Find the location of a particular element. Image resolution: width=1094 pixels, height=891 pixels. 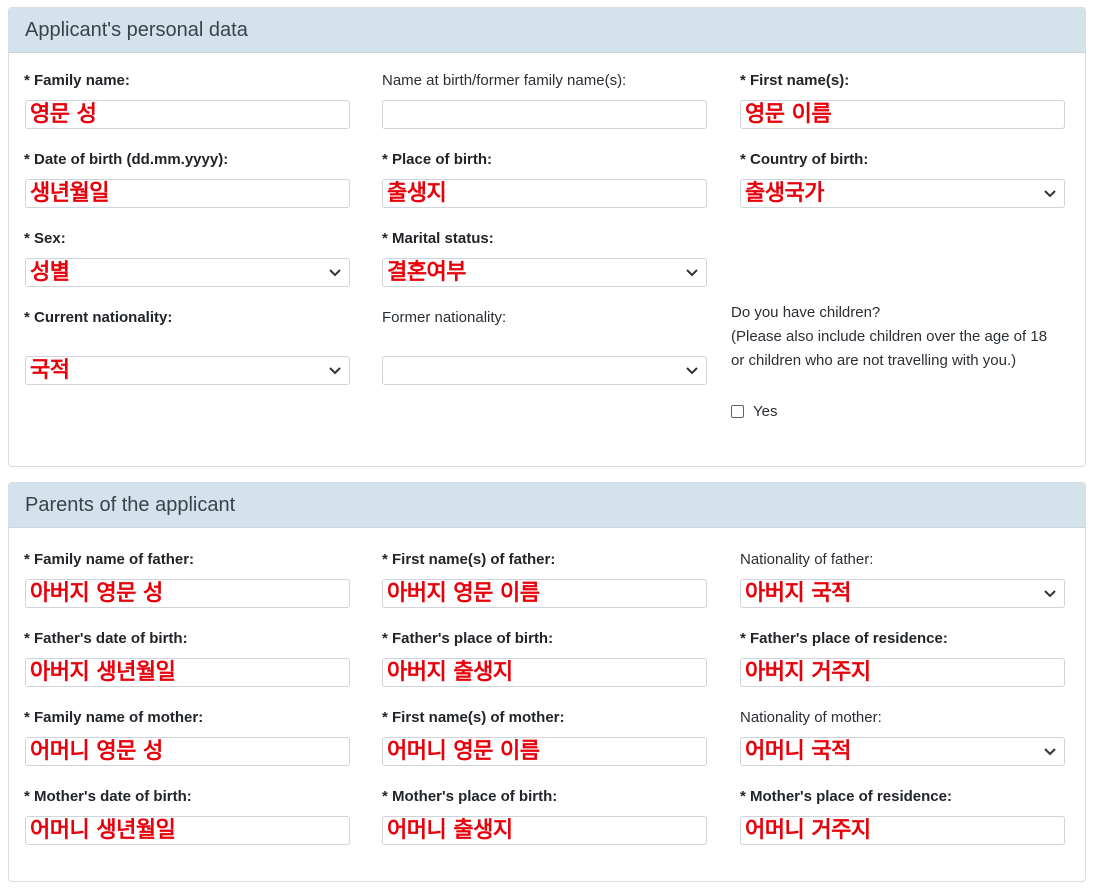

country-of-birth-label: * Country of birth: is located at coordinates (804, 159).